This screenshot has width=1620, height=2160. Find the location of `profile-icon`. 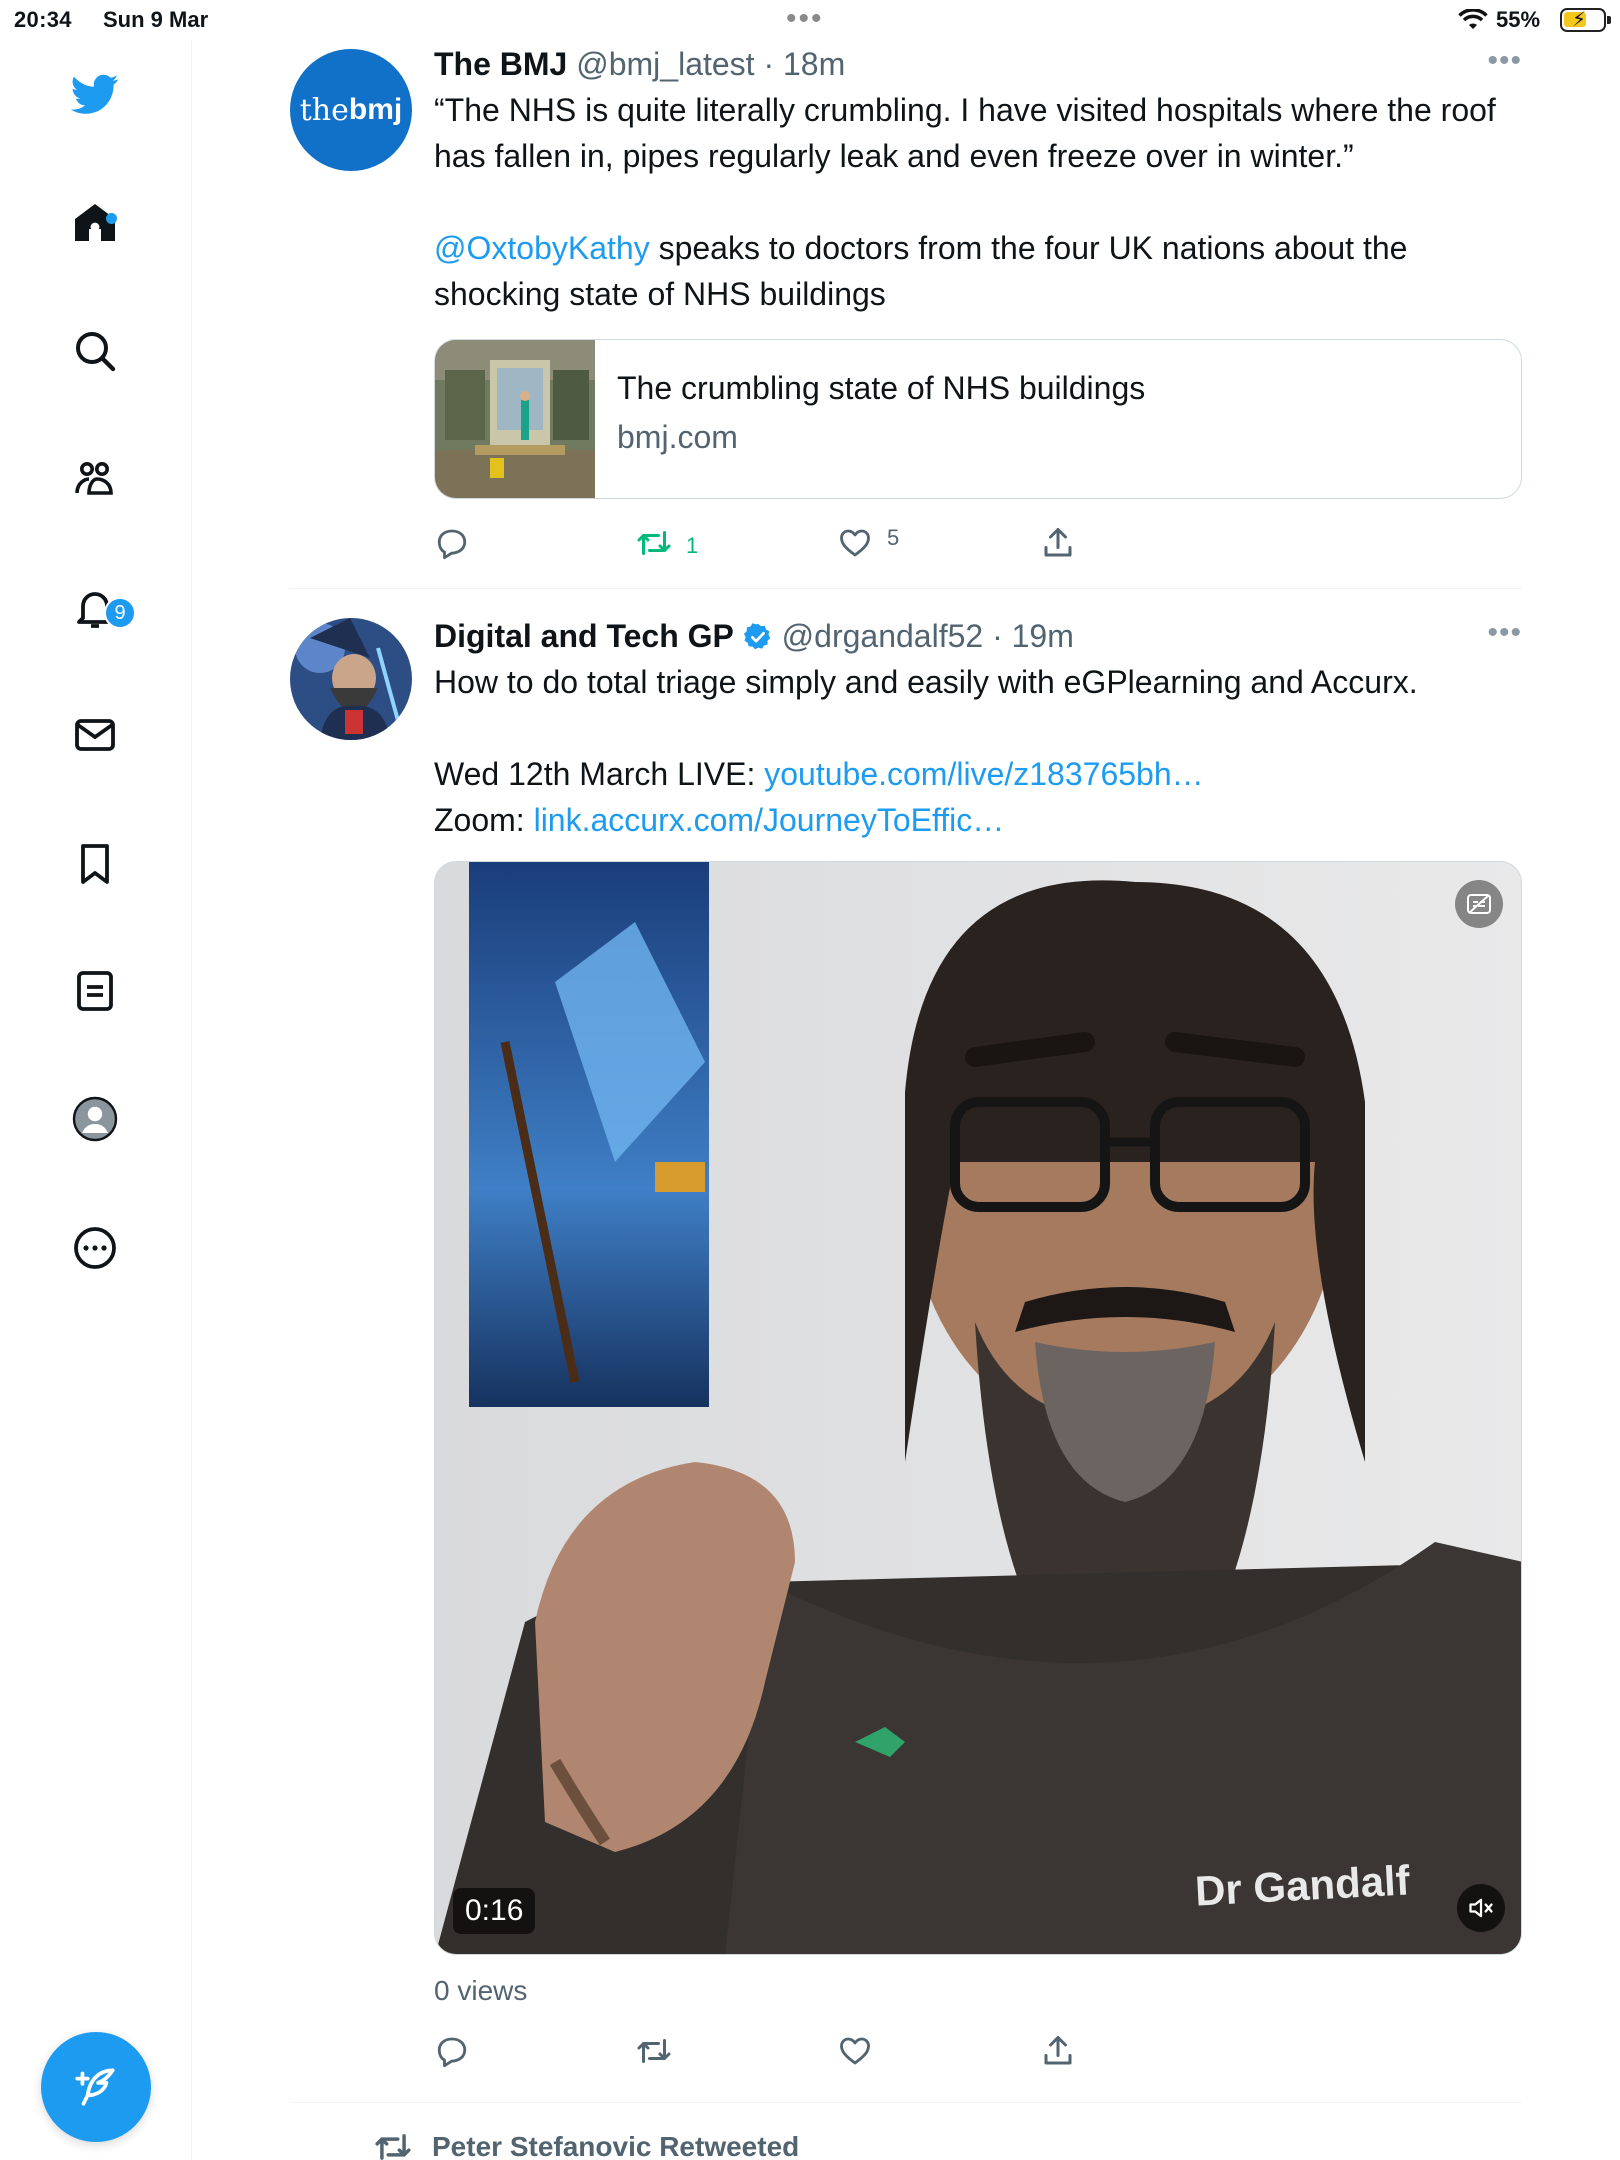

profile-icon is located at coordinates (95, 1119).